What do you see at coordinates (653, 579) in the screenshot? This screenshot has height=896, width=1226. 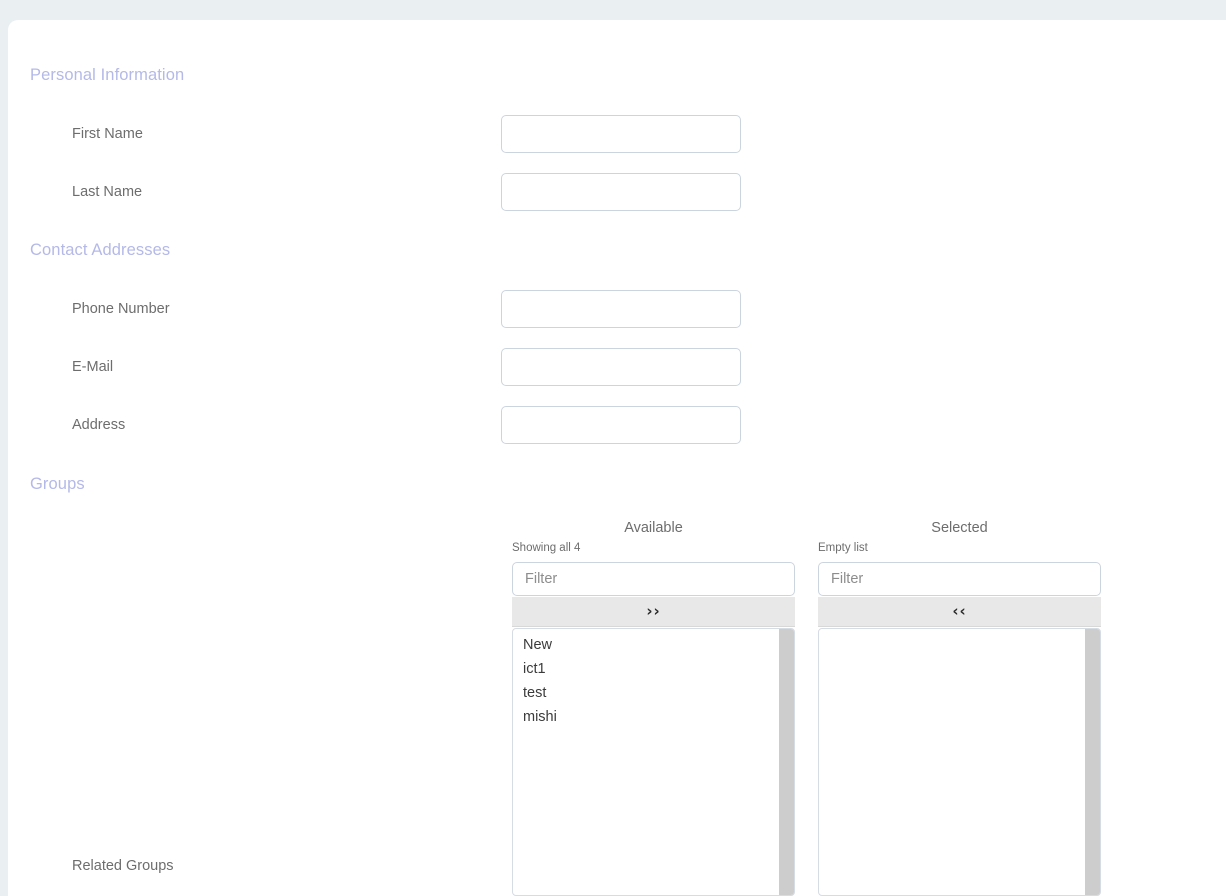 I see `filter-input-available` at bounding box center [653, 579].